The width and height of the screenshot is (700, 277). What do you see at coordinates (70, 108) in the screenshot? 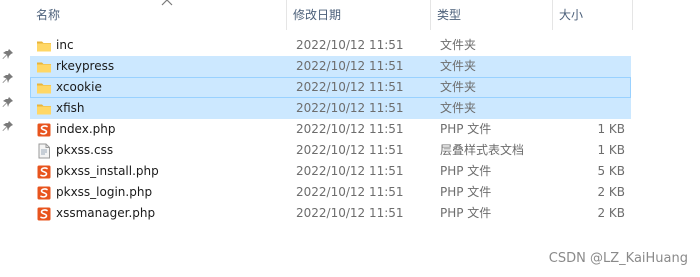
I see `file-name: xfish` at bounding box center [70, 108].